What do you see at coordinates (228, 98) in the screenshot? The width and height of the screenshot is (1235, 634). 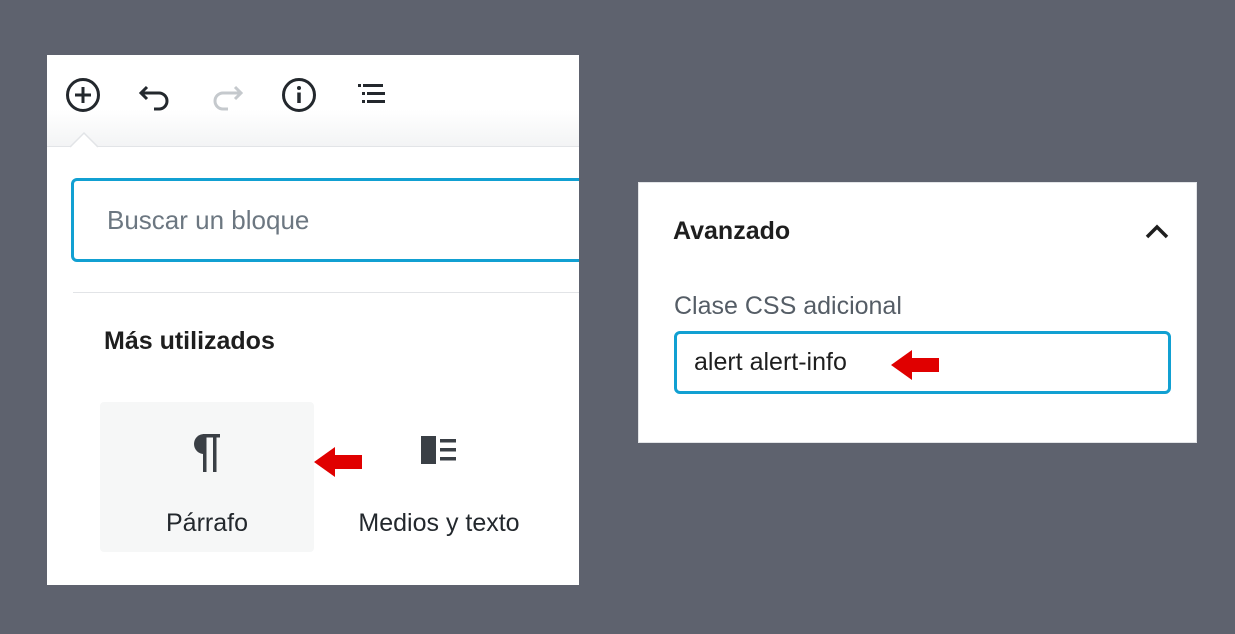 I see `redo-icon` at bounding box center [228, 98].